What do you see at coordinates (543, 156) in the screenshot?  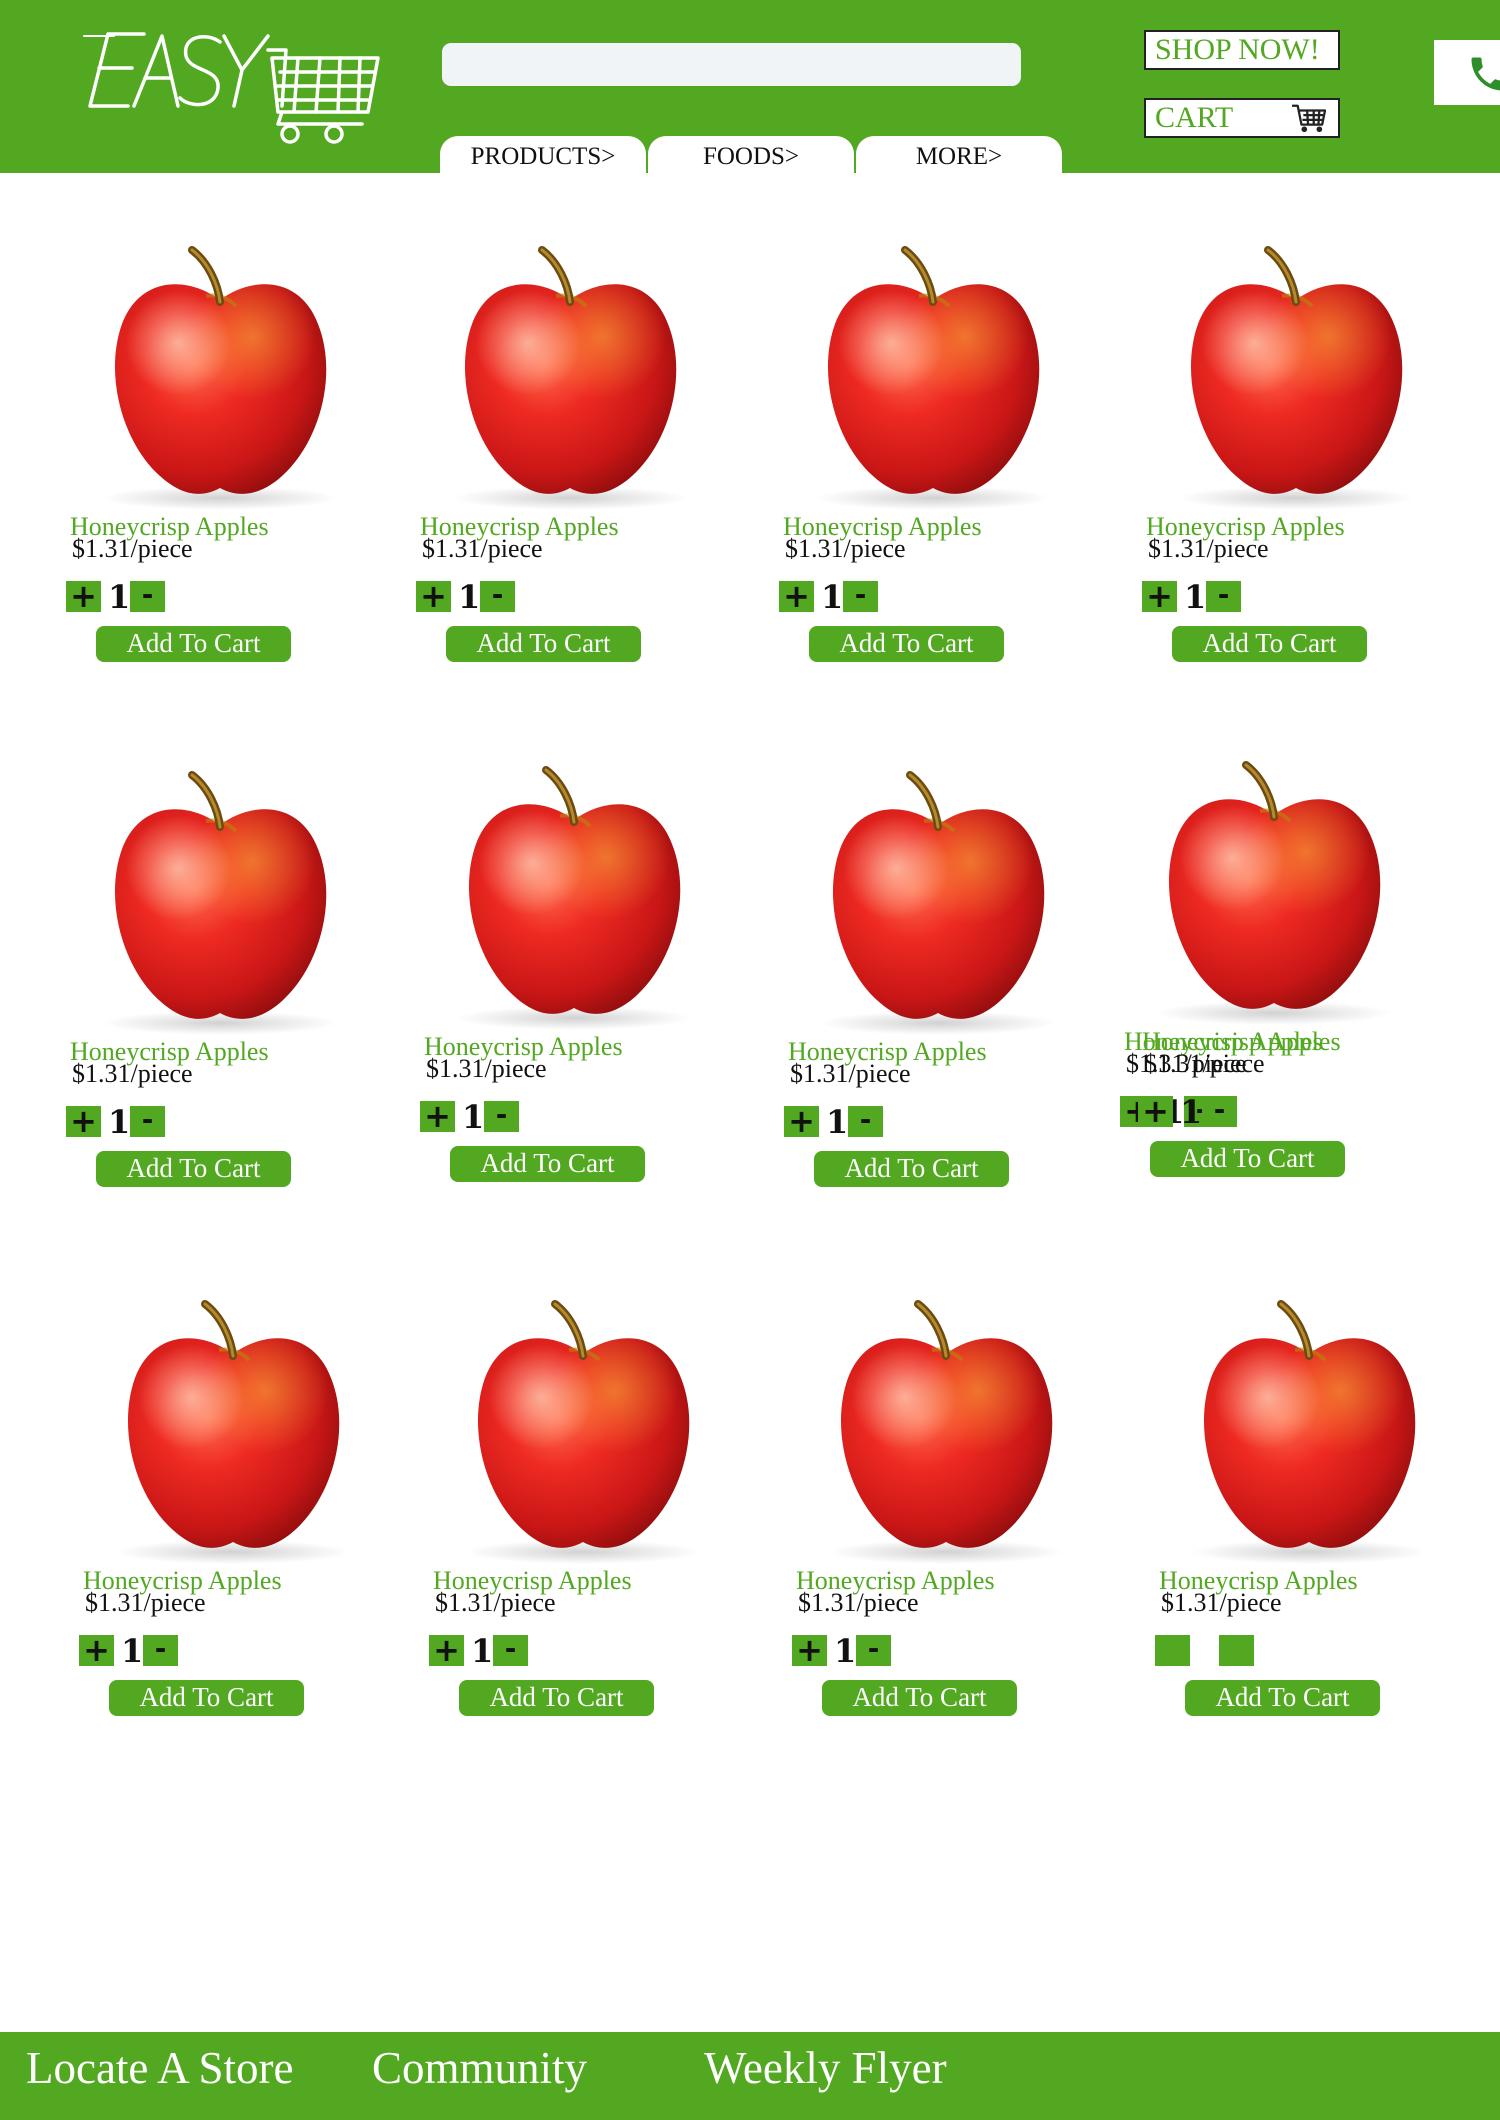 I see `tab-products: PRODUCTS>` at bounding box center [543, 156].